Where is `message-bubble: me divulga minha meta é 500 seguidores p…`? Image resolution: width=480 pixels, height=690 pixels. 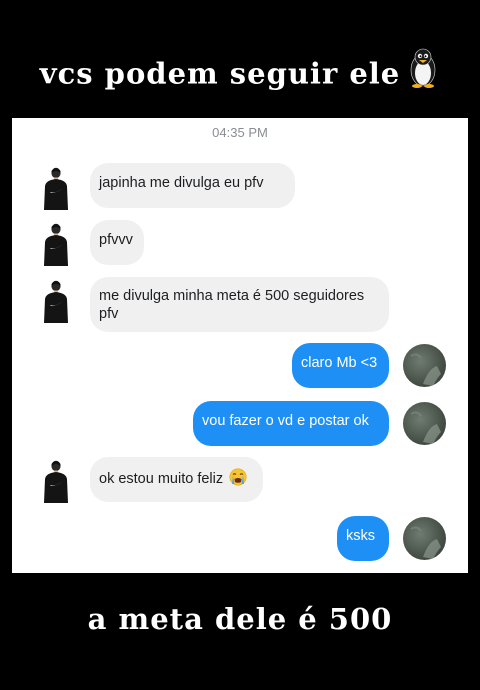
message-bubble: me divulga minha meta é 500 seguidores p… is located at coordinates (239, 304).